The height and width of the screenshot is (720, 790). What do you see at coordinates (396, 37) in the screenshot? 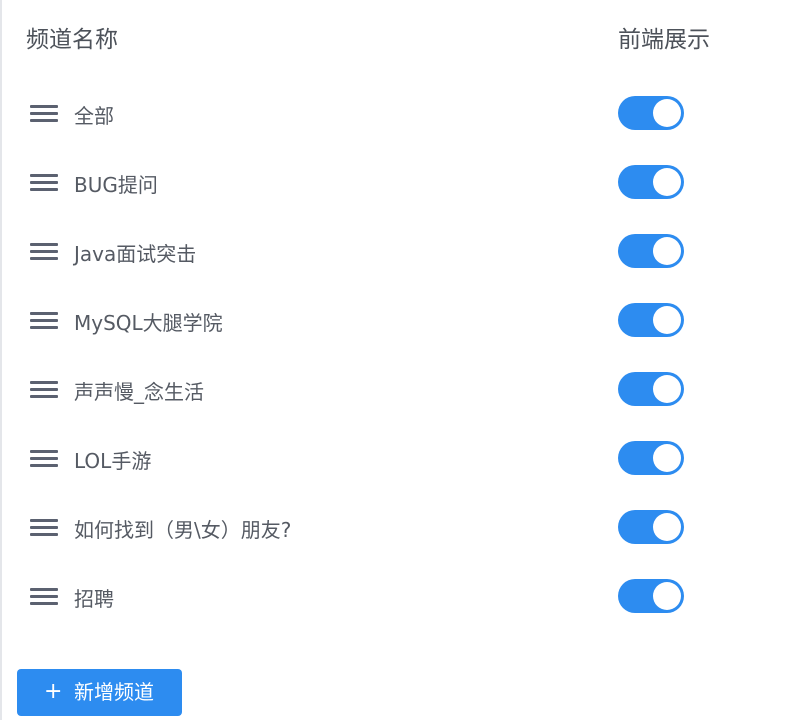
I see `table-header: 频道名称 前端展示` at bounding box center [396, 37].